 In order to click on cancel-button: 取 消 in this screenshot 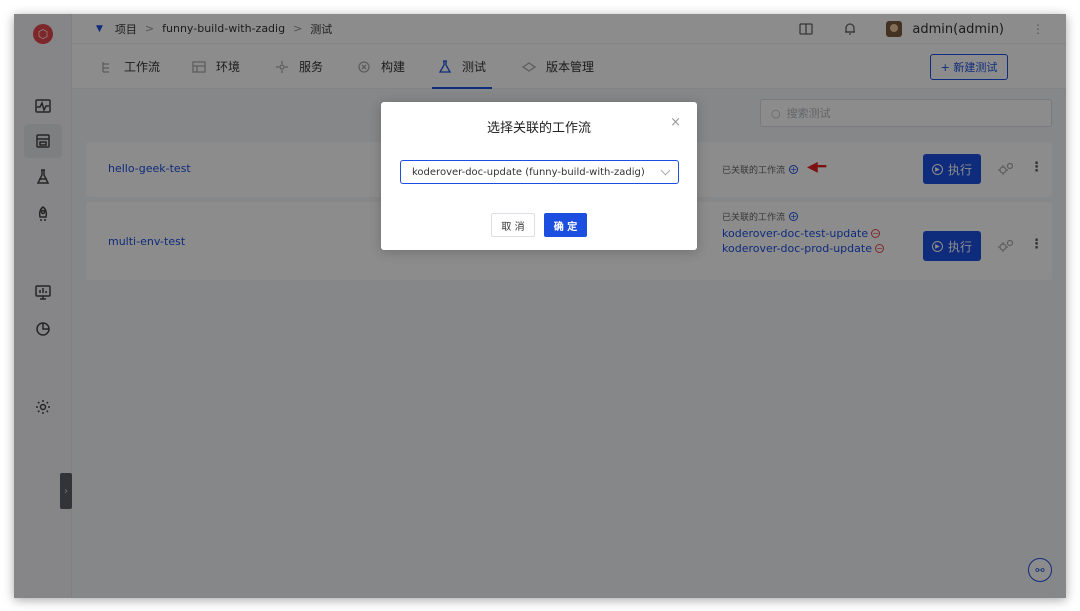, I will do `click(513, 225)`.